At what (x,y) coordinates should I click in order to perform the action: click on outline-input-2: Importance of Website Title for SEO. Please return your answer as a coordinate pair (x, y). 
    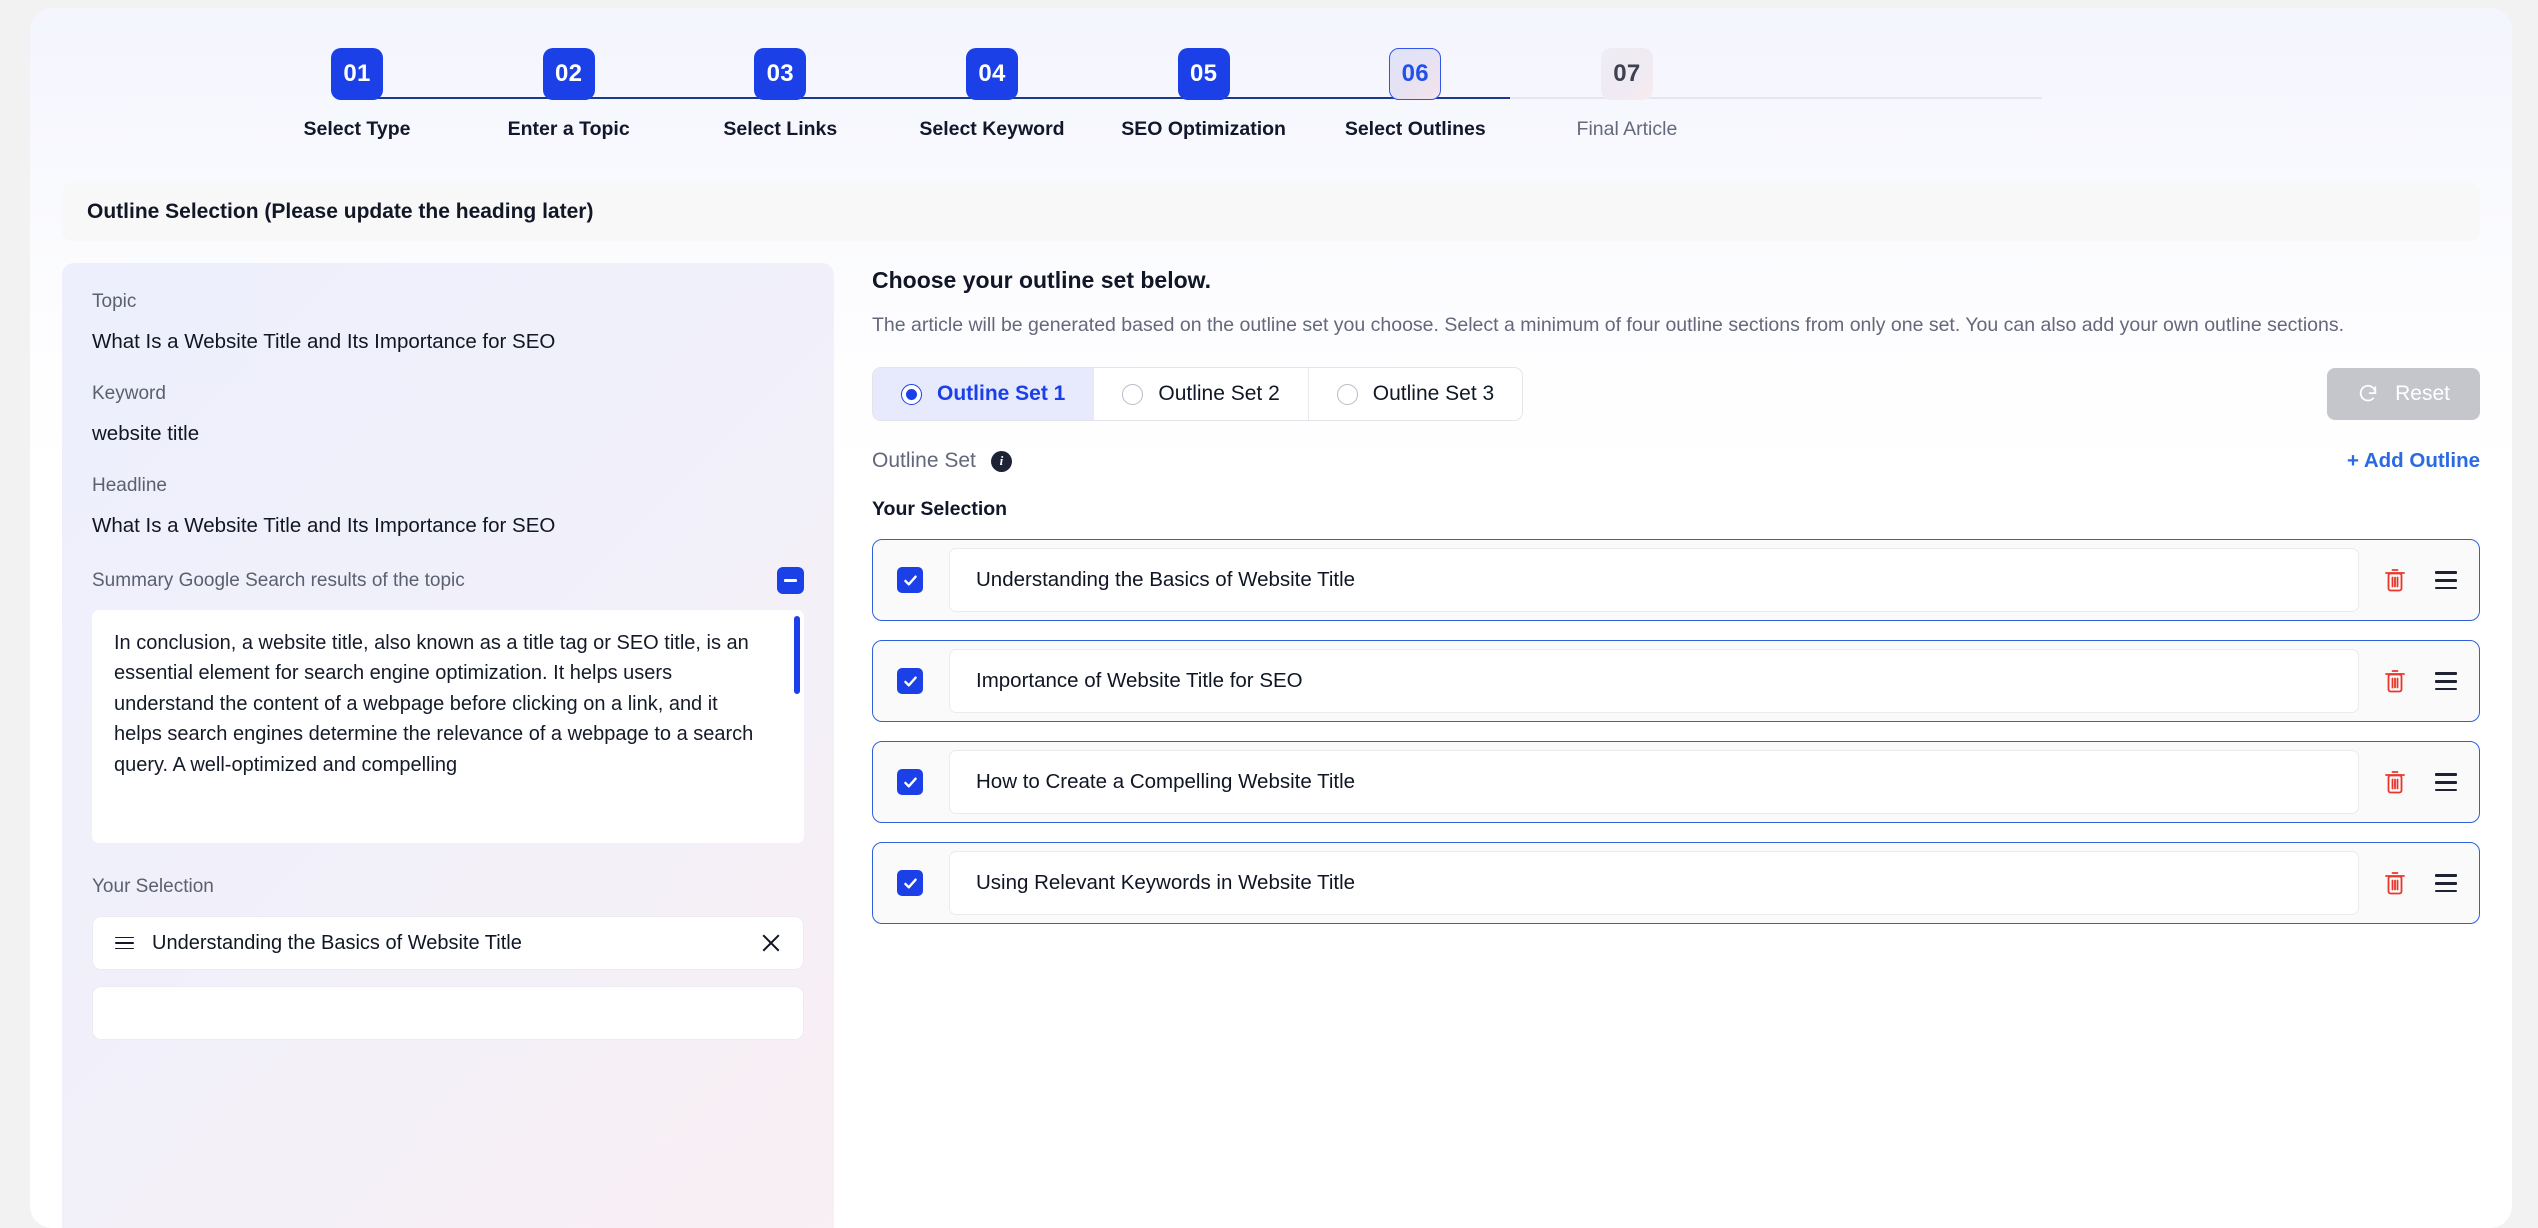
    Looking at the image, I should click on (1654, 681).